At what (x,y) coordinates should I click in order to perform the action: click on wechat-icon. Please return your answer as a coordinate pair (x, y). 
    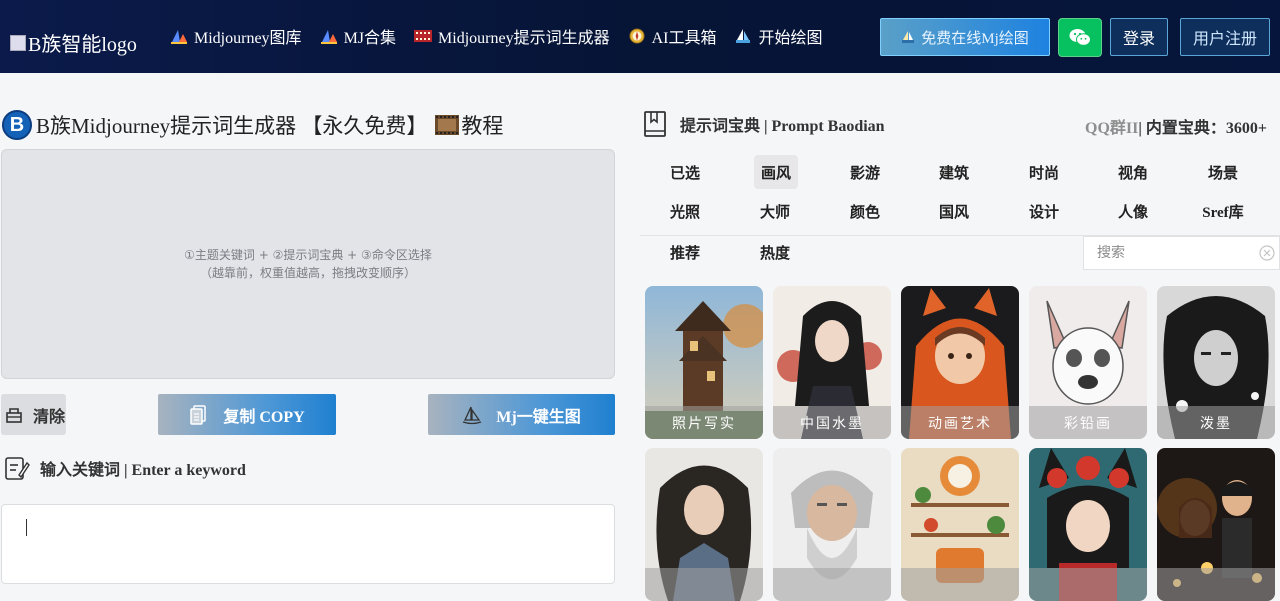
    Looking at the image, I should click on (1080, 37).